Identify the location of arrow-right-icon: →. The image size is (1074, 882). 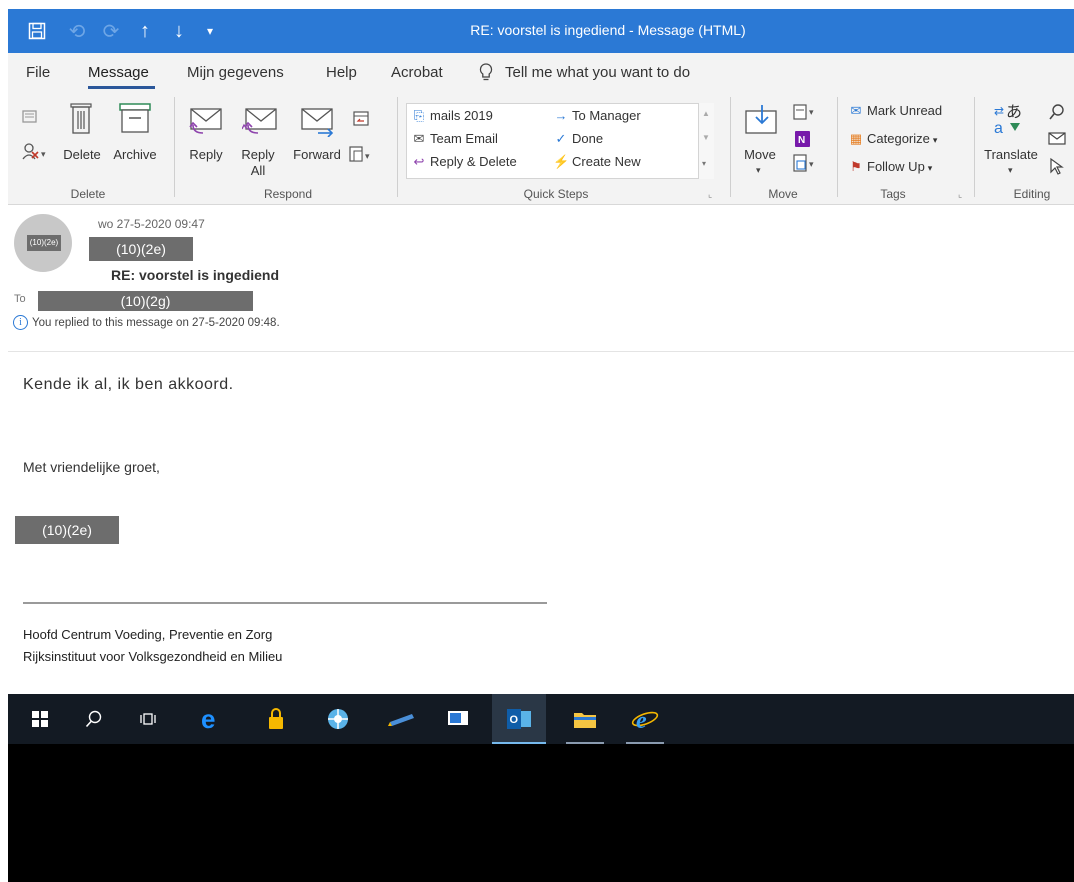
(561, 115).